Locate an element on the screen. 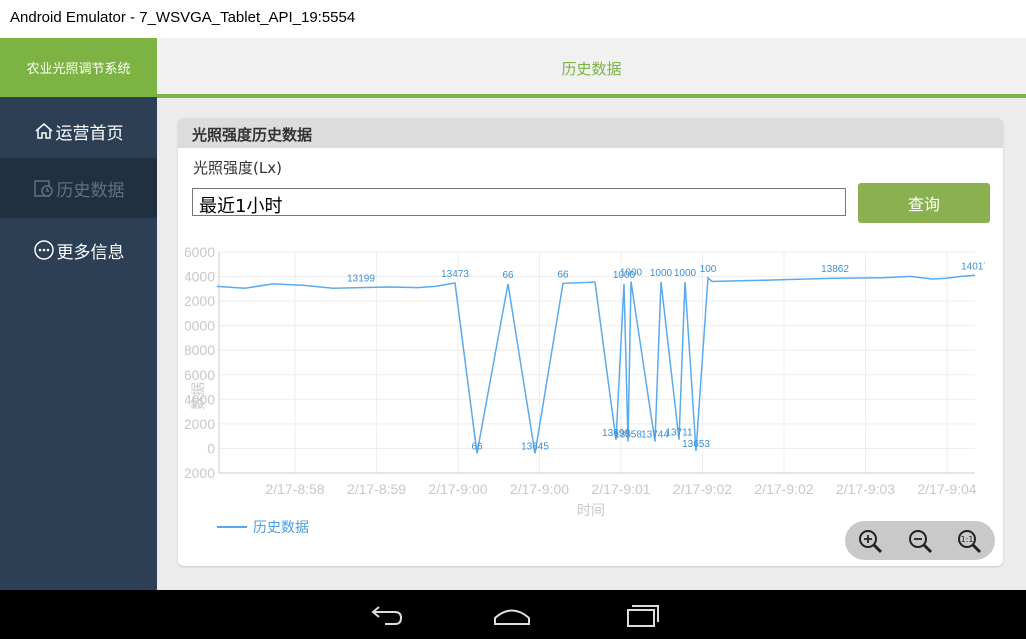 Image resolution: width=1026 pixels, height=639 pixels. data-label: 100 is located at coordinates (708, 269).